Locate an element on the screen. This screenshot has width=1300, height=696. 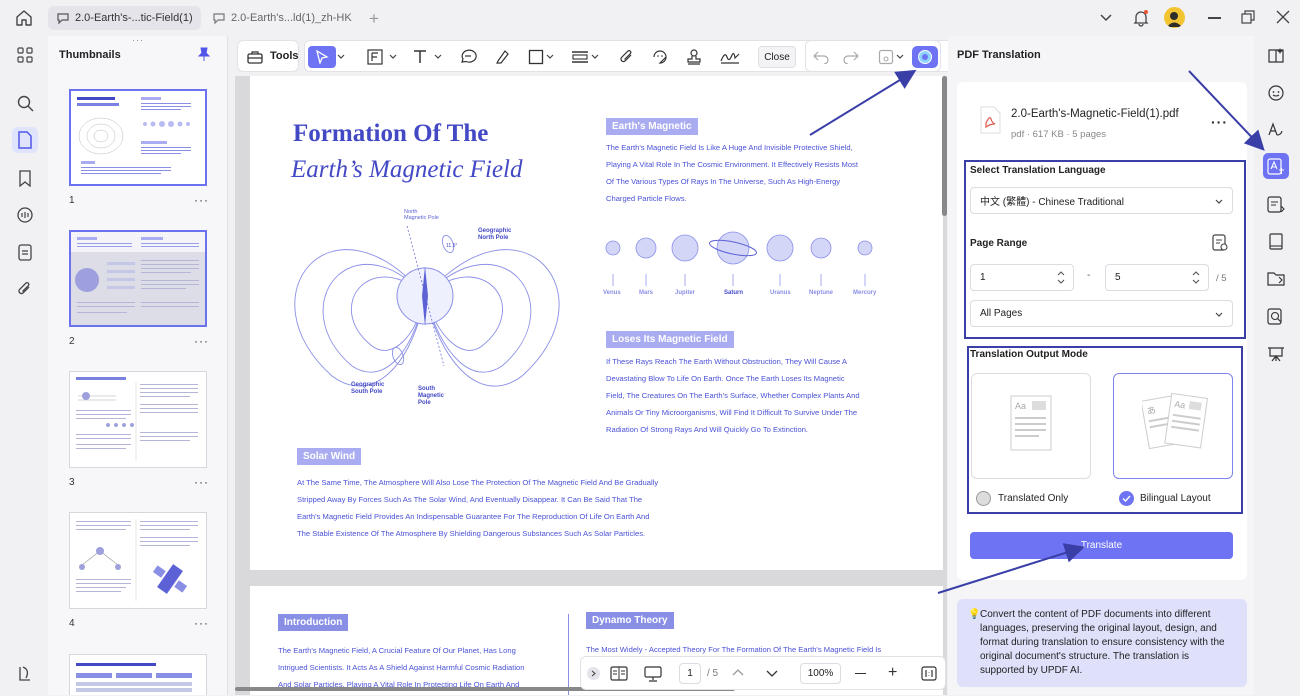
planet-label: Saturn is located at coordinates (734, 293).